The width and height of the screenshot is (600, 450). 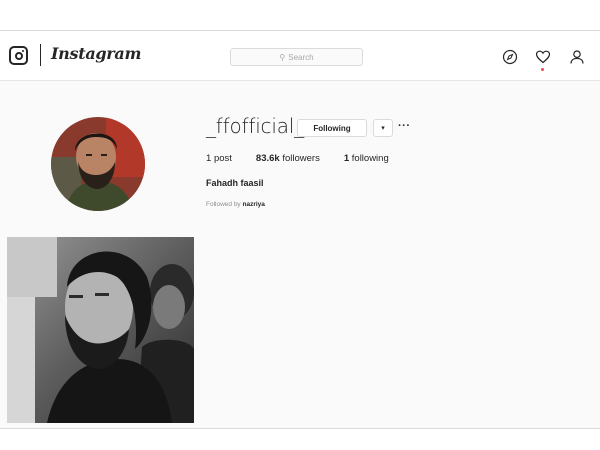 I want to click on search-placeholder: Search, so click(x=301, y=57).